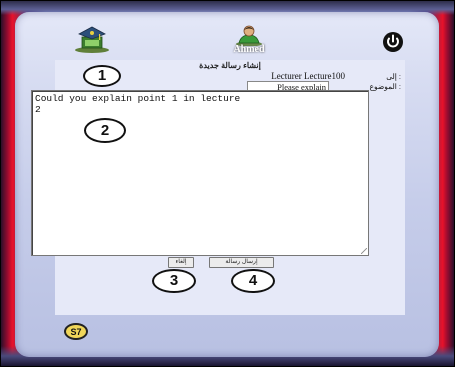 Image resolution: width=455 pixels, height=367 pixels. Describe the element at coordinates (364, 251) in the screenshot. I see `resize-grip-icon` at that location.